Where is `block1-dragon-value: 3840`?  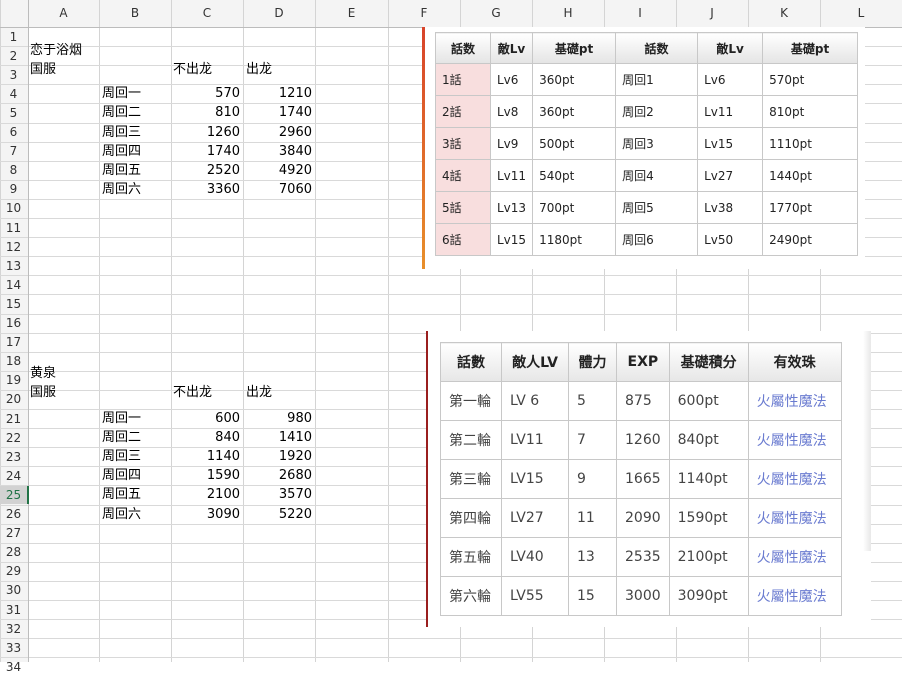 block1-dragon-value: 3840 is located at coordinates (277, 151).